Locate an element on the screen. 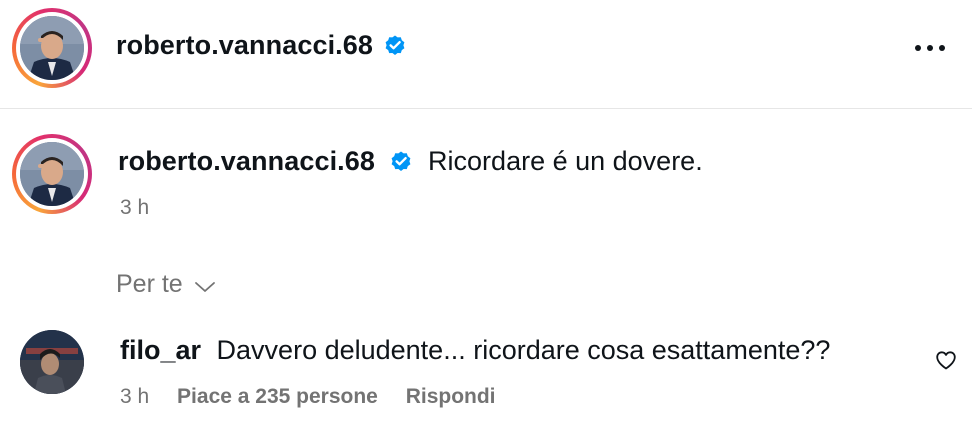  reply-button: Rispondi is located at coordinates (451, 396).